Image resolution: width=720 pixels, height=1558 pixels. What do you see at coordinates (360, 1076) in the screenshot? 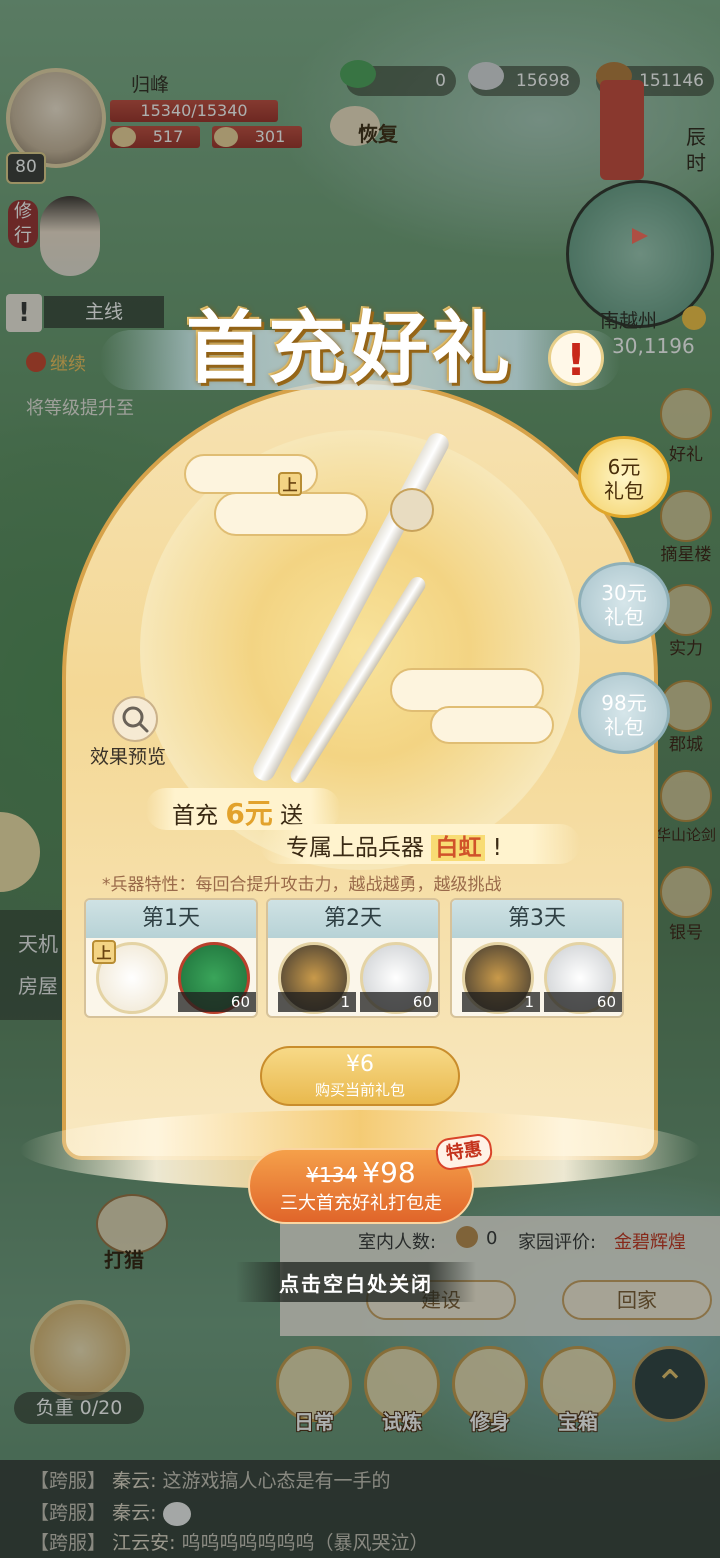
I see `buy-current-pack-button: ¥6 购买当前礼包` at bounding box center [360, 1076].